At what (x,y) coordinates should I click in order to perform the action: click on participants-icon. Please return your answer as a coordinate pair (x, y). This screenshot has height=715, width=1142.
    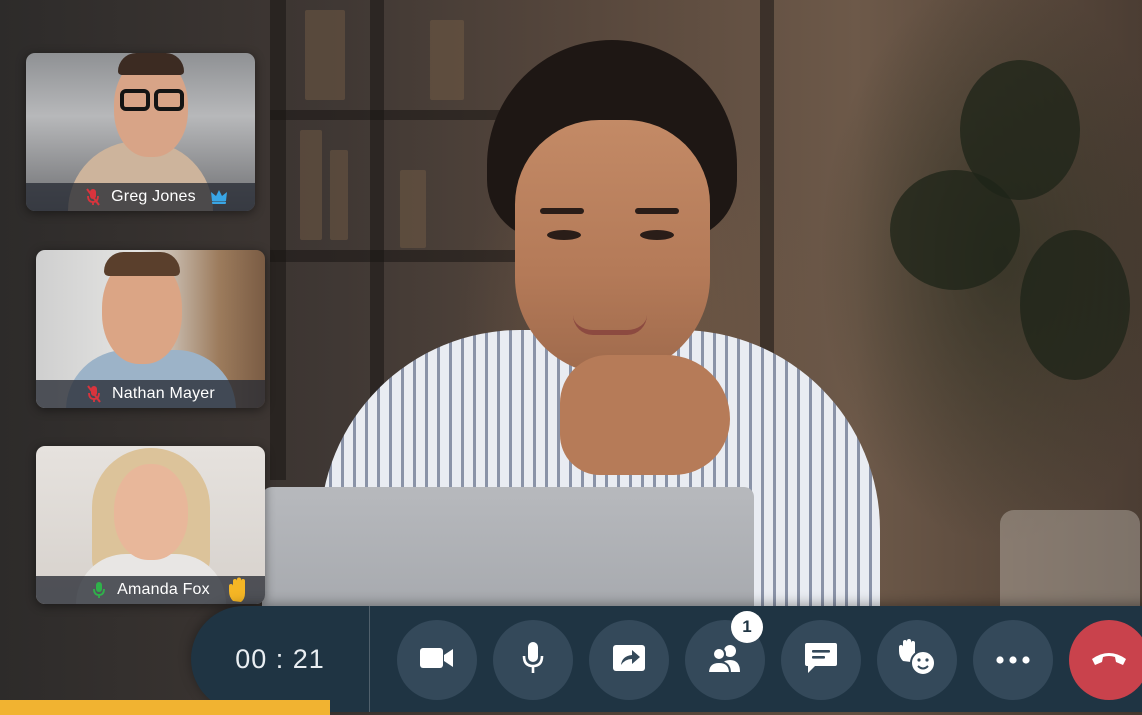
    Looking at the image, I should click on (725, 660).